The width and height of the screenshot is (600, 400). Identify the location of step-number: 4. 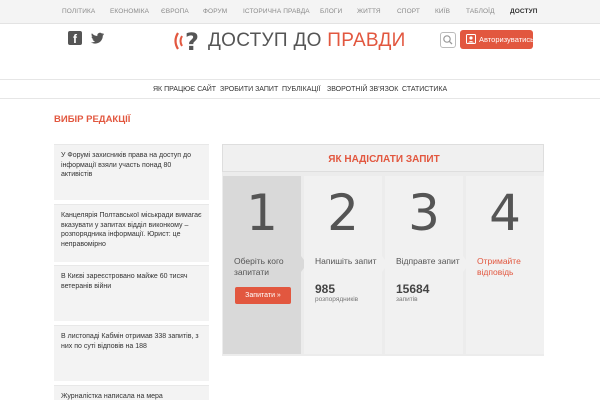
(505, 213).